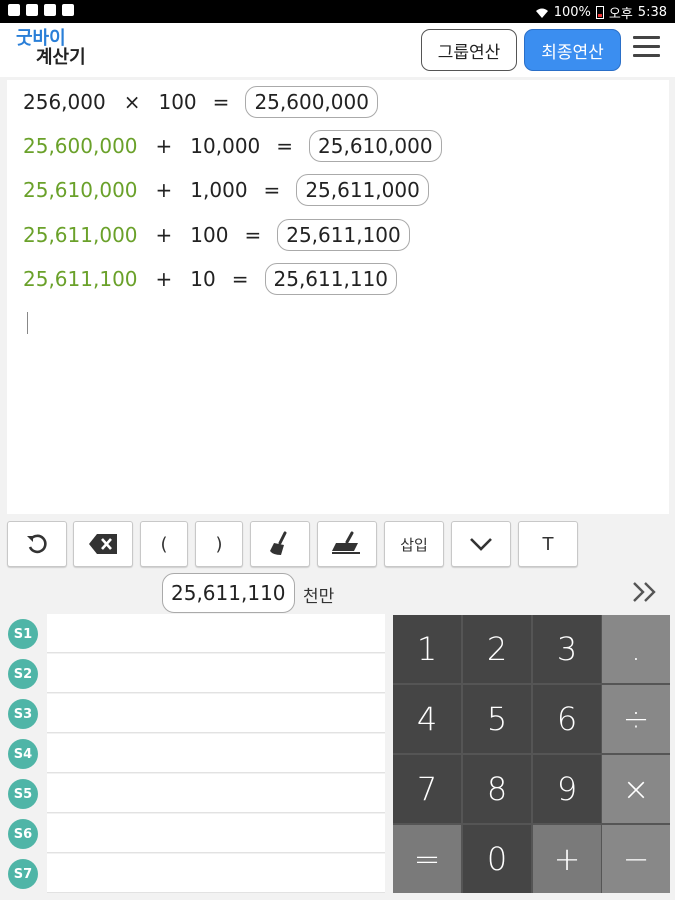 The height and width of the screenshot is (900, 675). What do you see at coordinates (337, 11) in the screenshot?
I see `status-bar: 100% 오후 5:38` at bounding box center [337, 11].